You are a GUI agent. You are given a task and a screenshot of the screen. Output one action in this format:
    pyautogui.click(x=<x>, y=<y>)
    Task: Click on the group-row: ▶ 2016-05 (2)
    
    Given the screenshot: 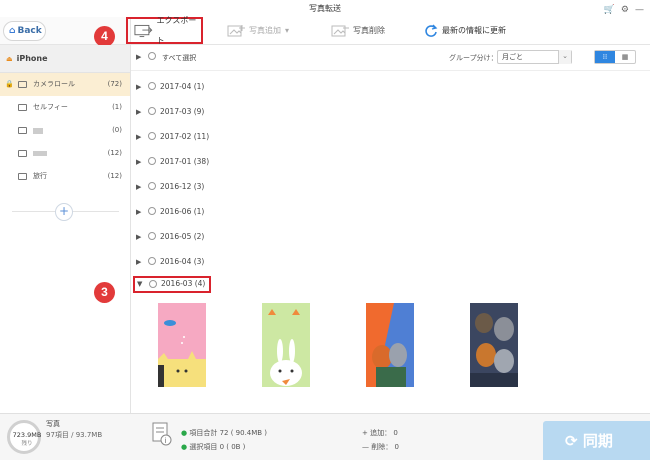 What is the action you would take?
    pyautogui.click(x=281, y=238)
    